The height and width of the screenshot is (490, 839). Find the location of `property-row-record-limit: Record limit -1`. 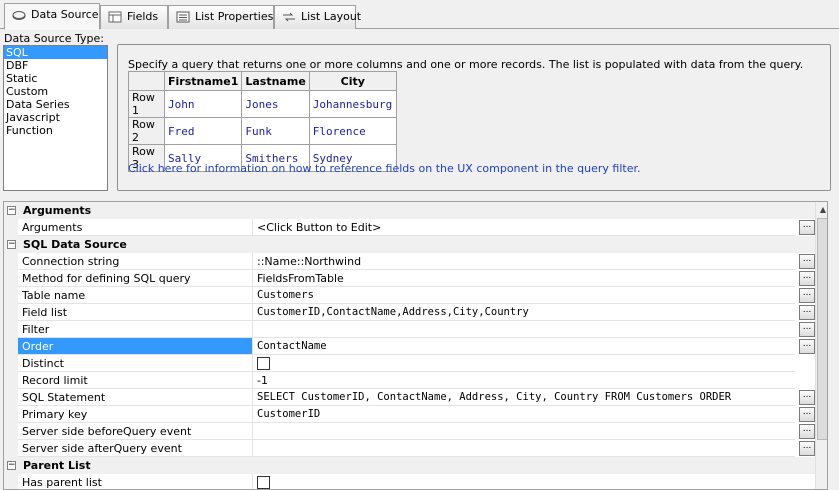

property-row-record-limit: Record limit -1 is located at coordinates (409, 380).